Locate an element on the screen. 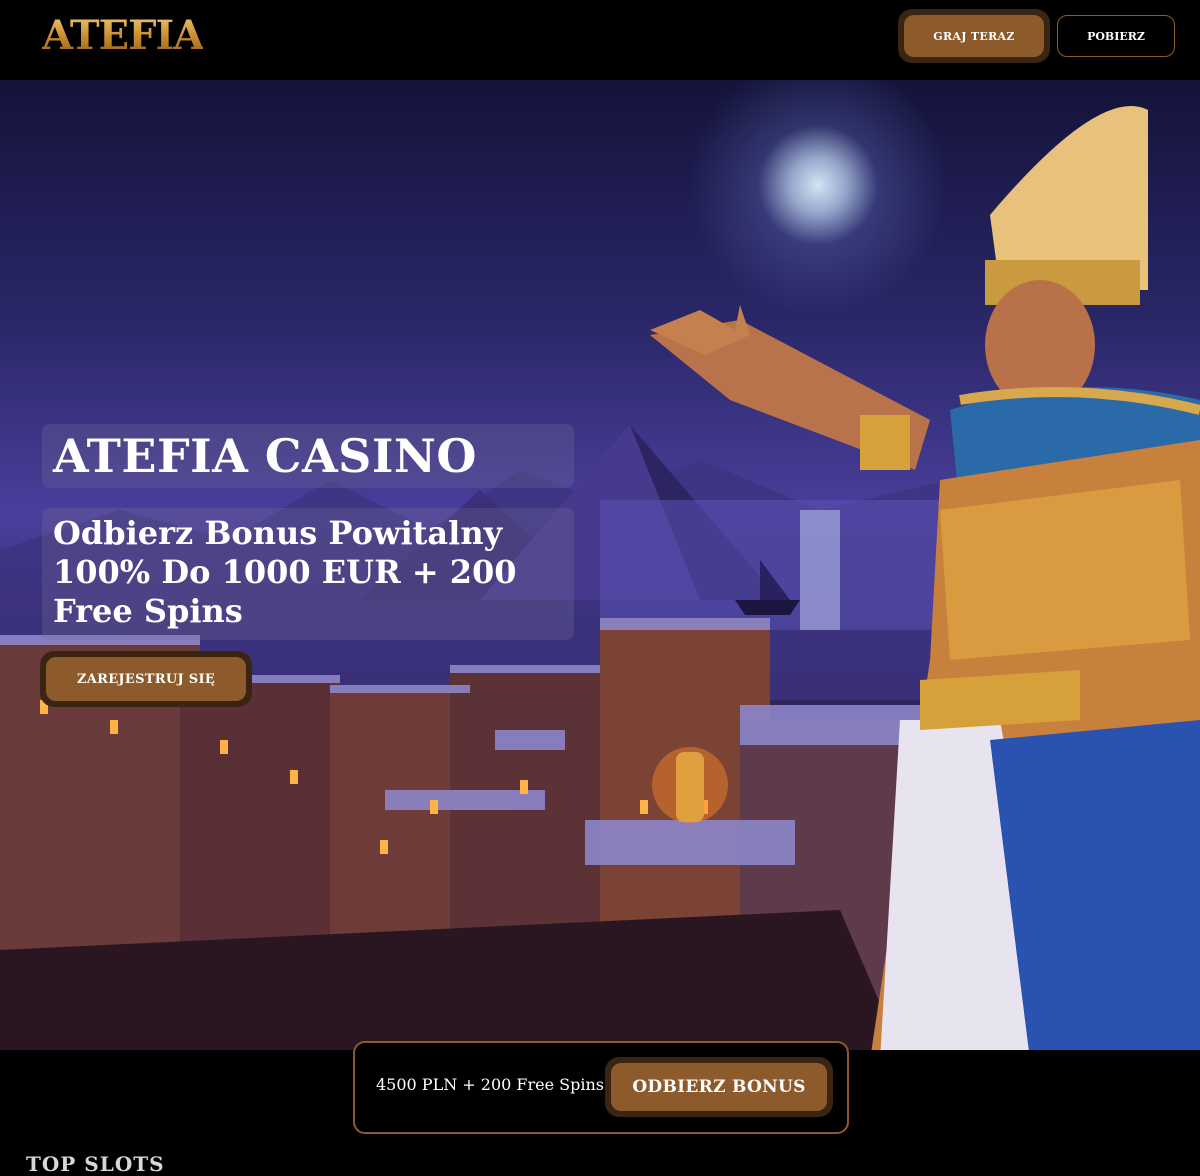 Image resolution: width=1200 pixels, height=1176 pixels. register-button-label: ZAREJESTRUJ SIĘ is located at coordinates (146, 679).